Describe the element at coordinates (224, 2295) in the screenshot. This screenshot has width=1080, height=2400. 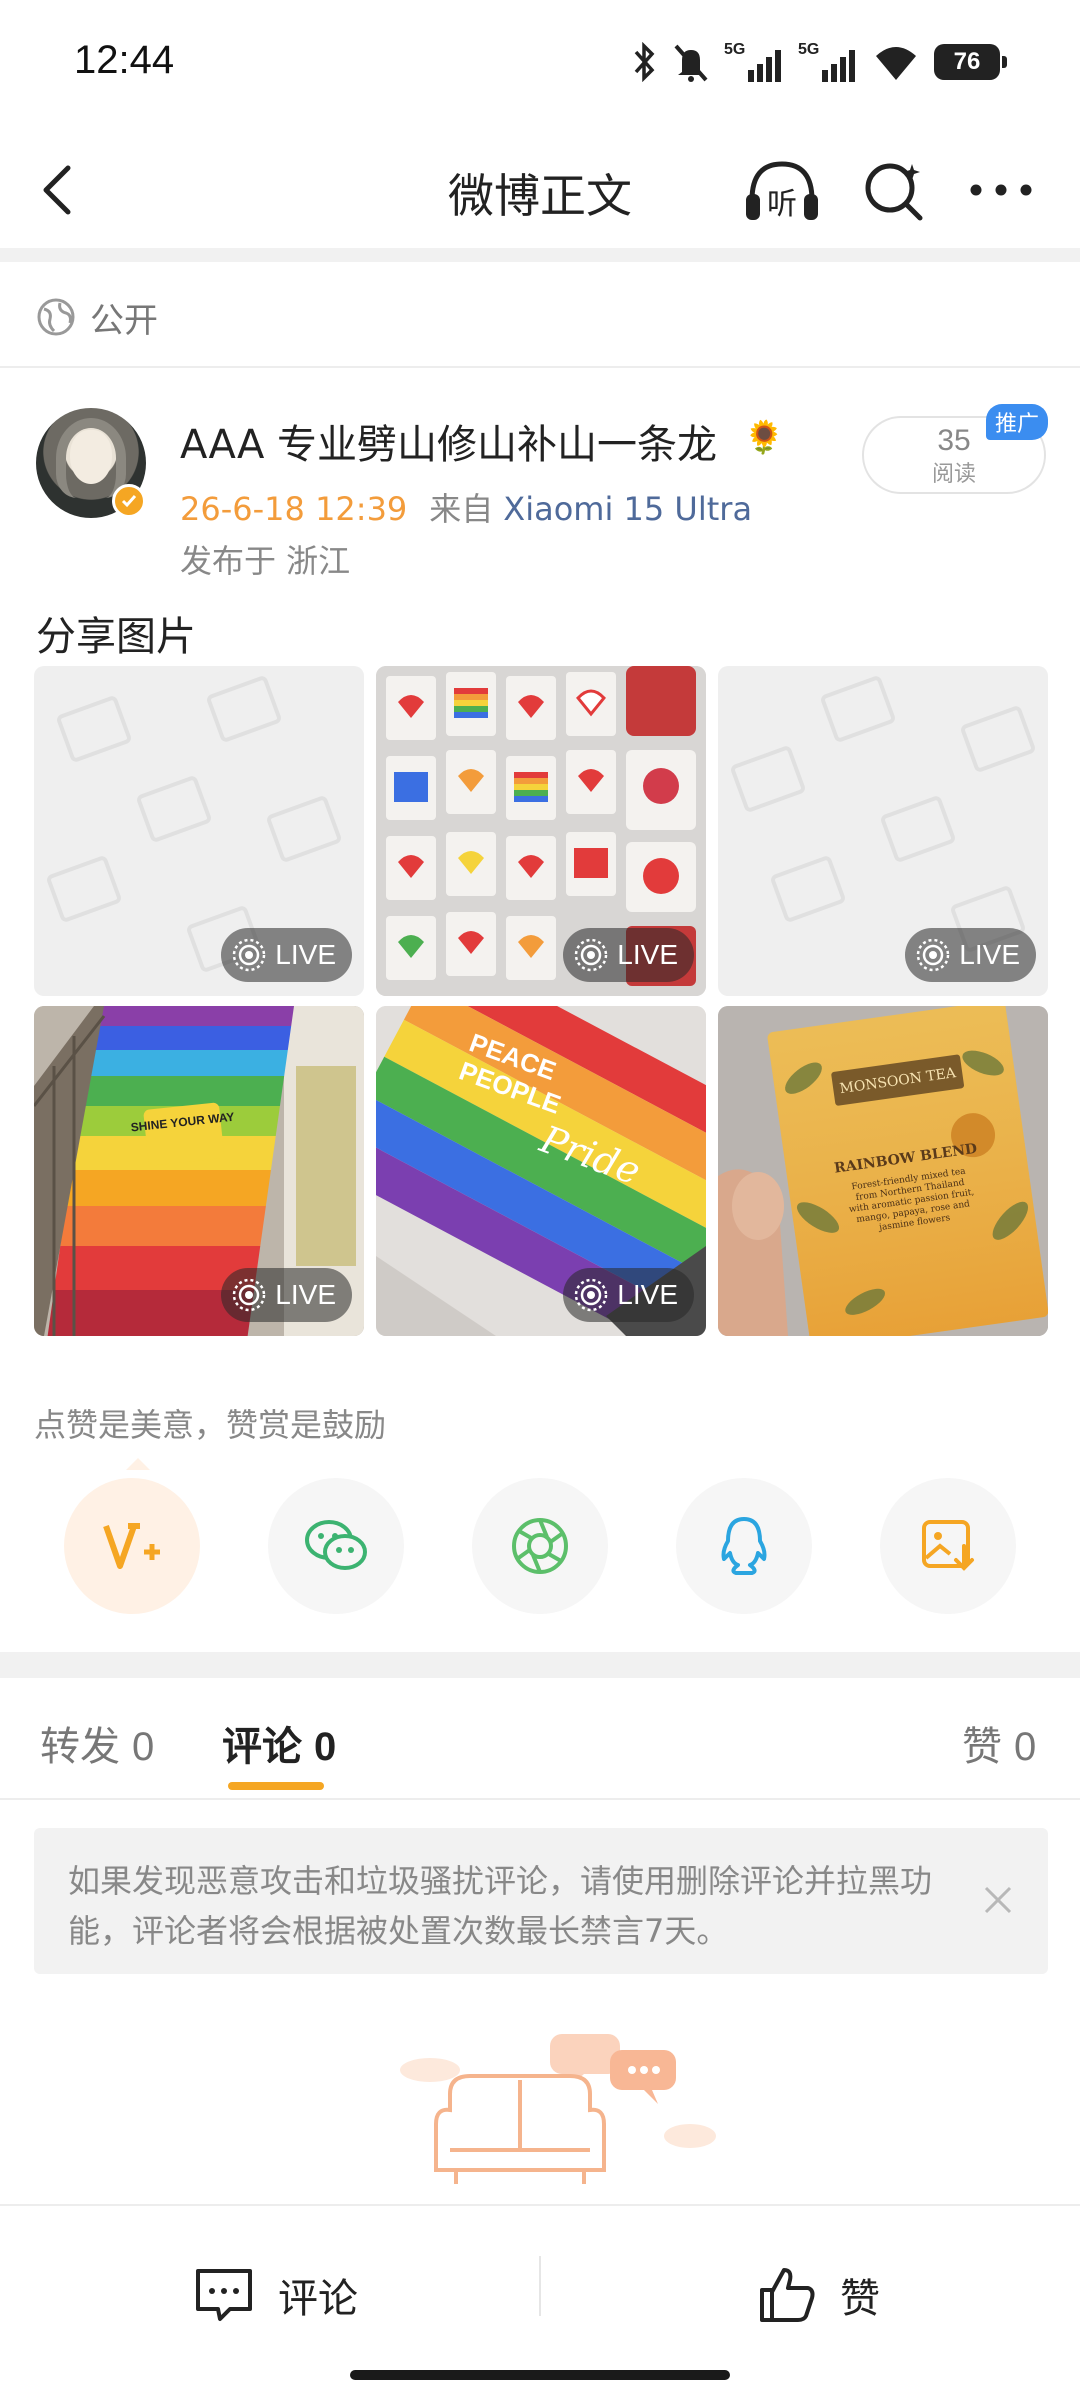
I see `comment-icon` at that location.